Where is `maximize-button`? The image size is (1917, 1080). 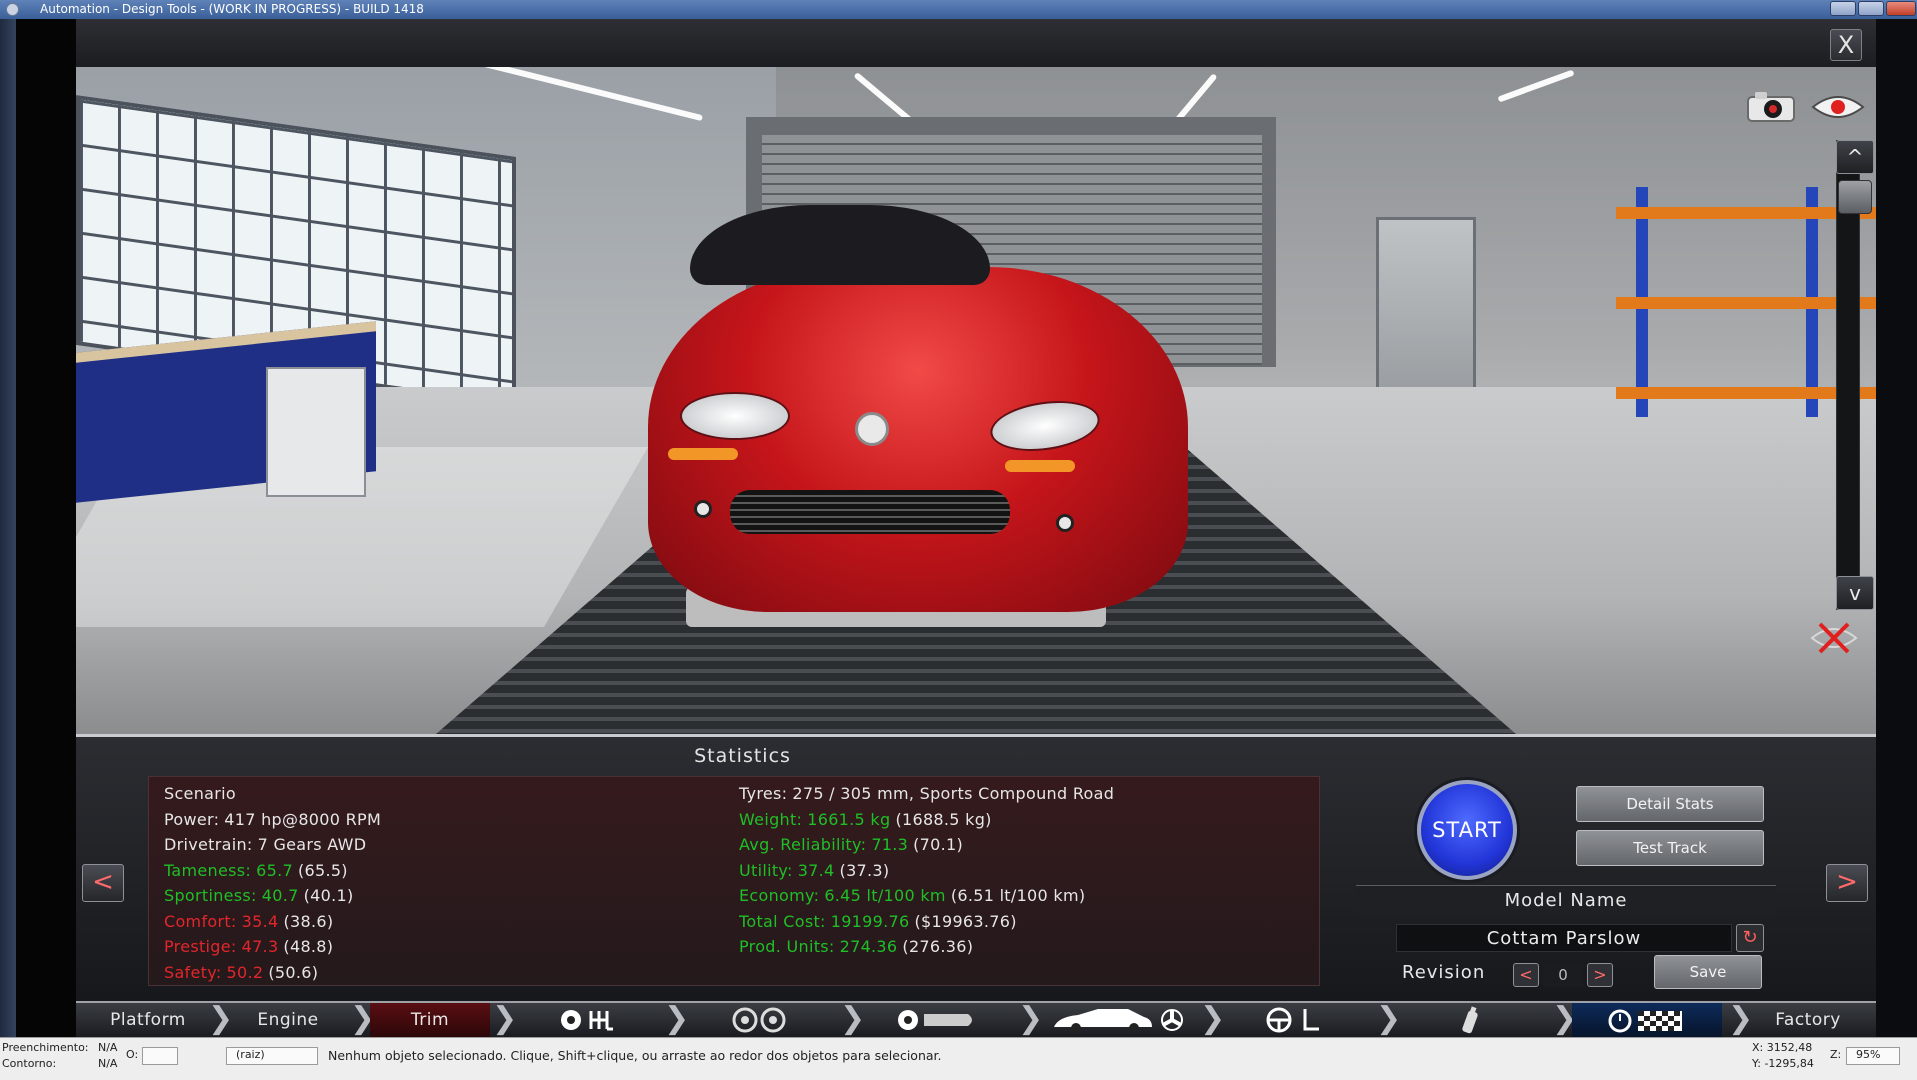 maximize-button is located at coordinates (1871, 8).